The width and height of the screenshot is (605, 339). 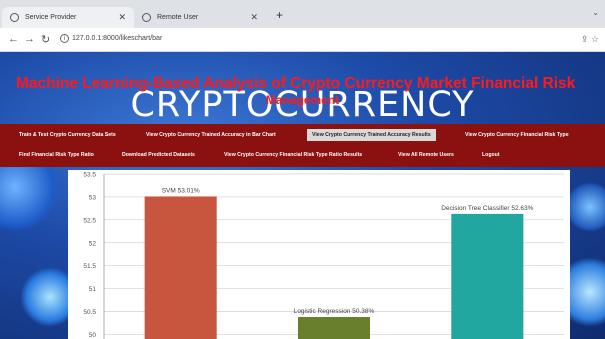 What do you see at coordinates (302, 14) in the screenshot?
I see `tab-bar: Service Provider ✕ Remote User ✕ + ⌄` at bounding box center [302, 14].